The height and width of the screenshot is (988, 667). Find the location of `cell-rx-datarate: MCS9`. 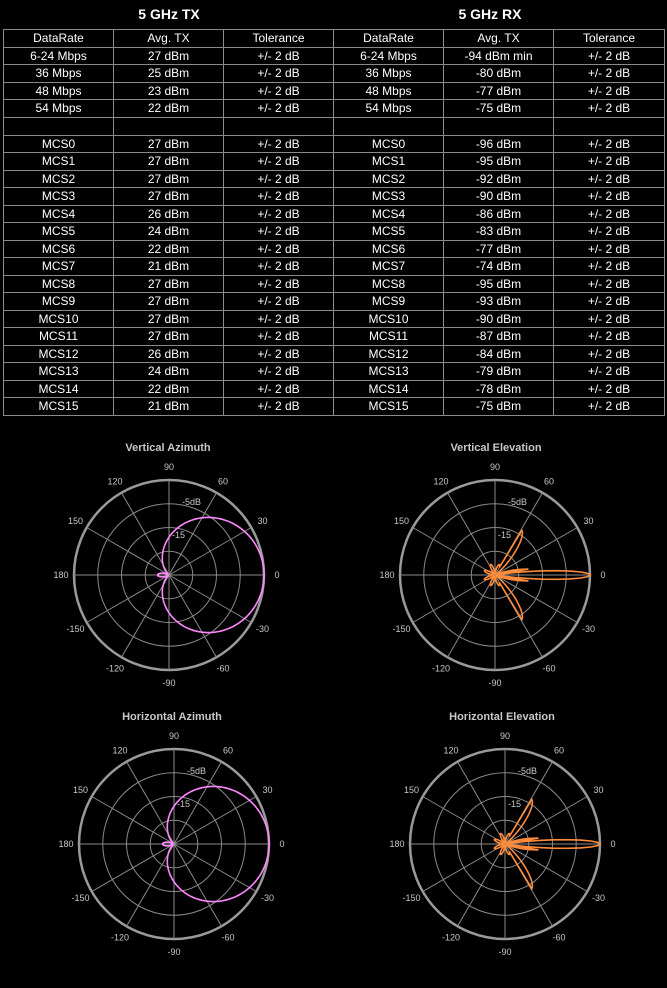

cell-rx-datarate: MCS9 is located at coordinates (388, 301).